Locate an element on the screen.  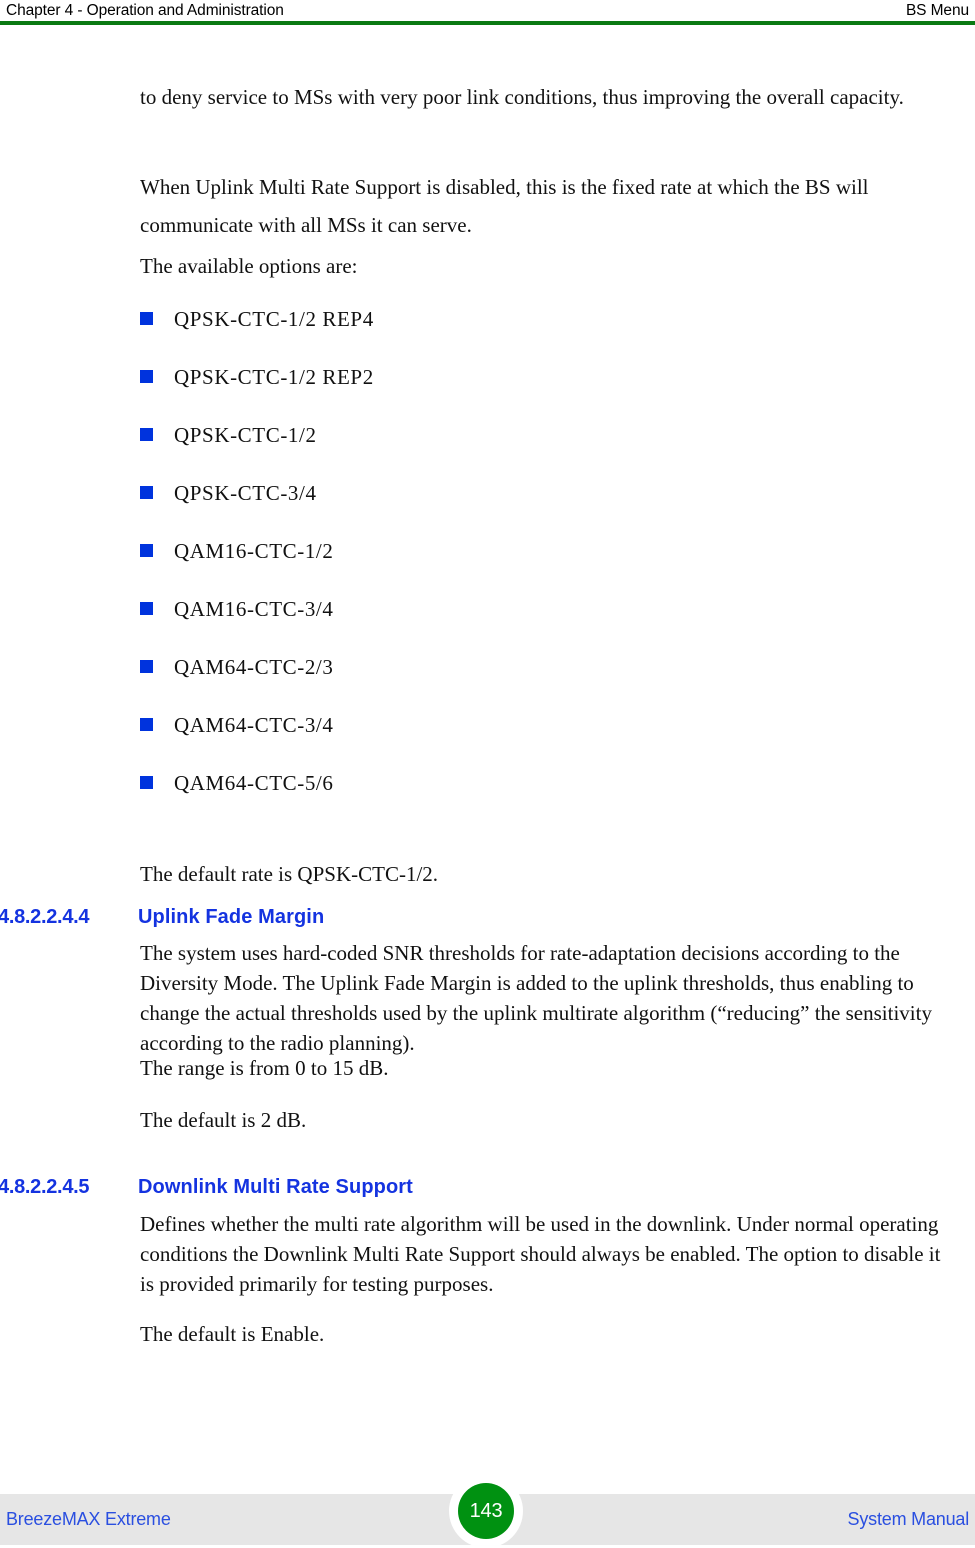
rate-option-label: QAM16-CTC-3/4 is located at coordinates (254, 609).